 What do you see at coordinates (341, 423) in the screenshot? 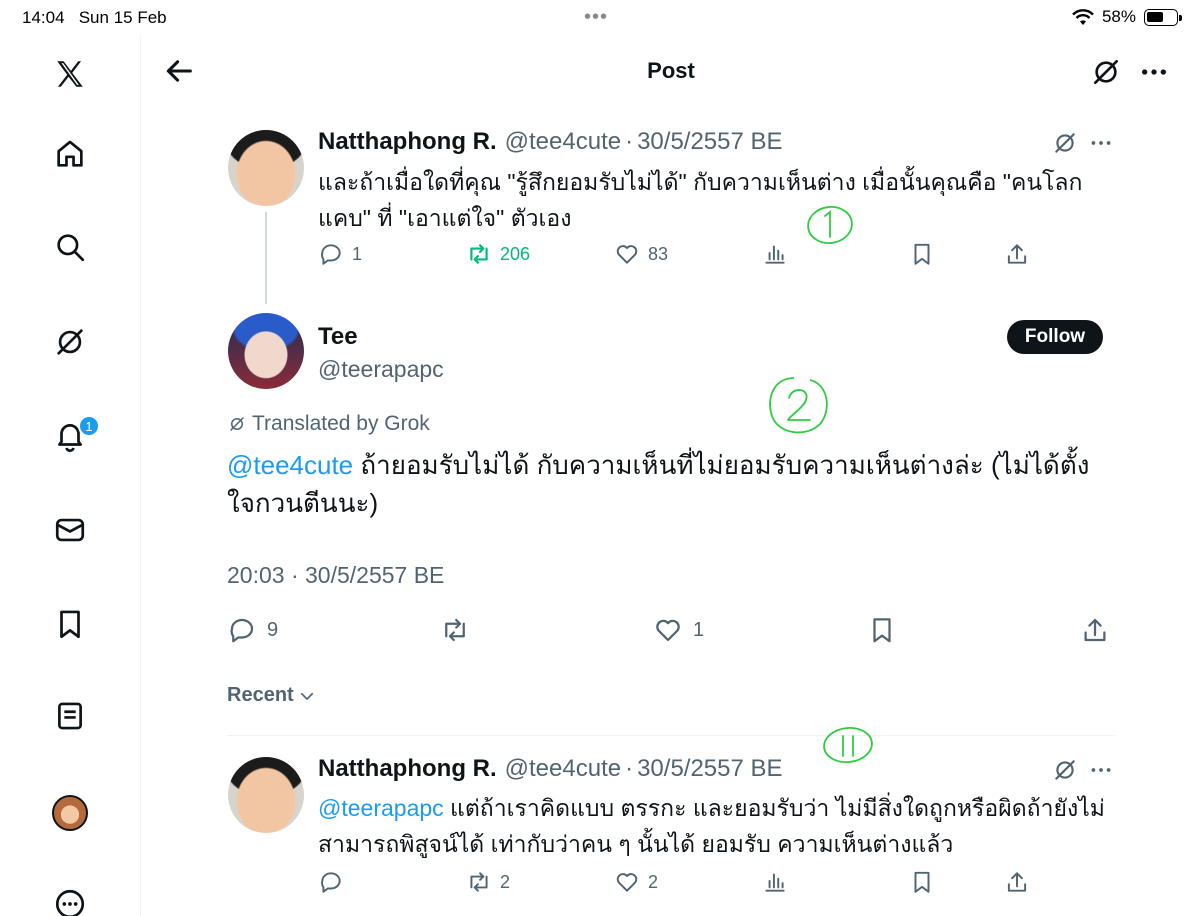
I see `translated-label: Translated by Grok` at bounding box center [341, 423].